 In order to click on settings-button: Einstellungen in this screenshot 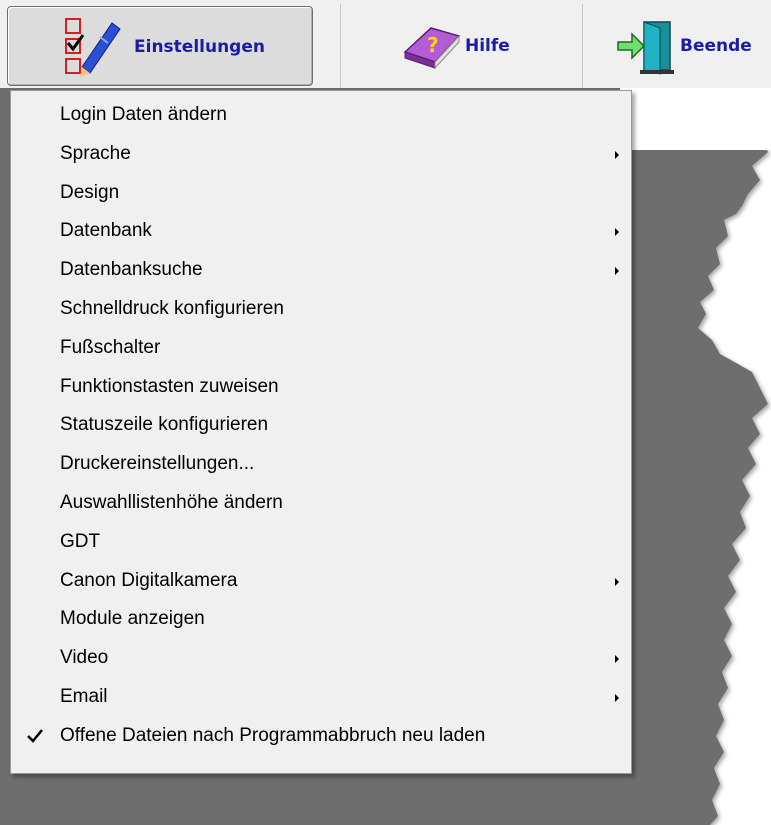, I will do `click(160, 46)`.